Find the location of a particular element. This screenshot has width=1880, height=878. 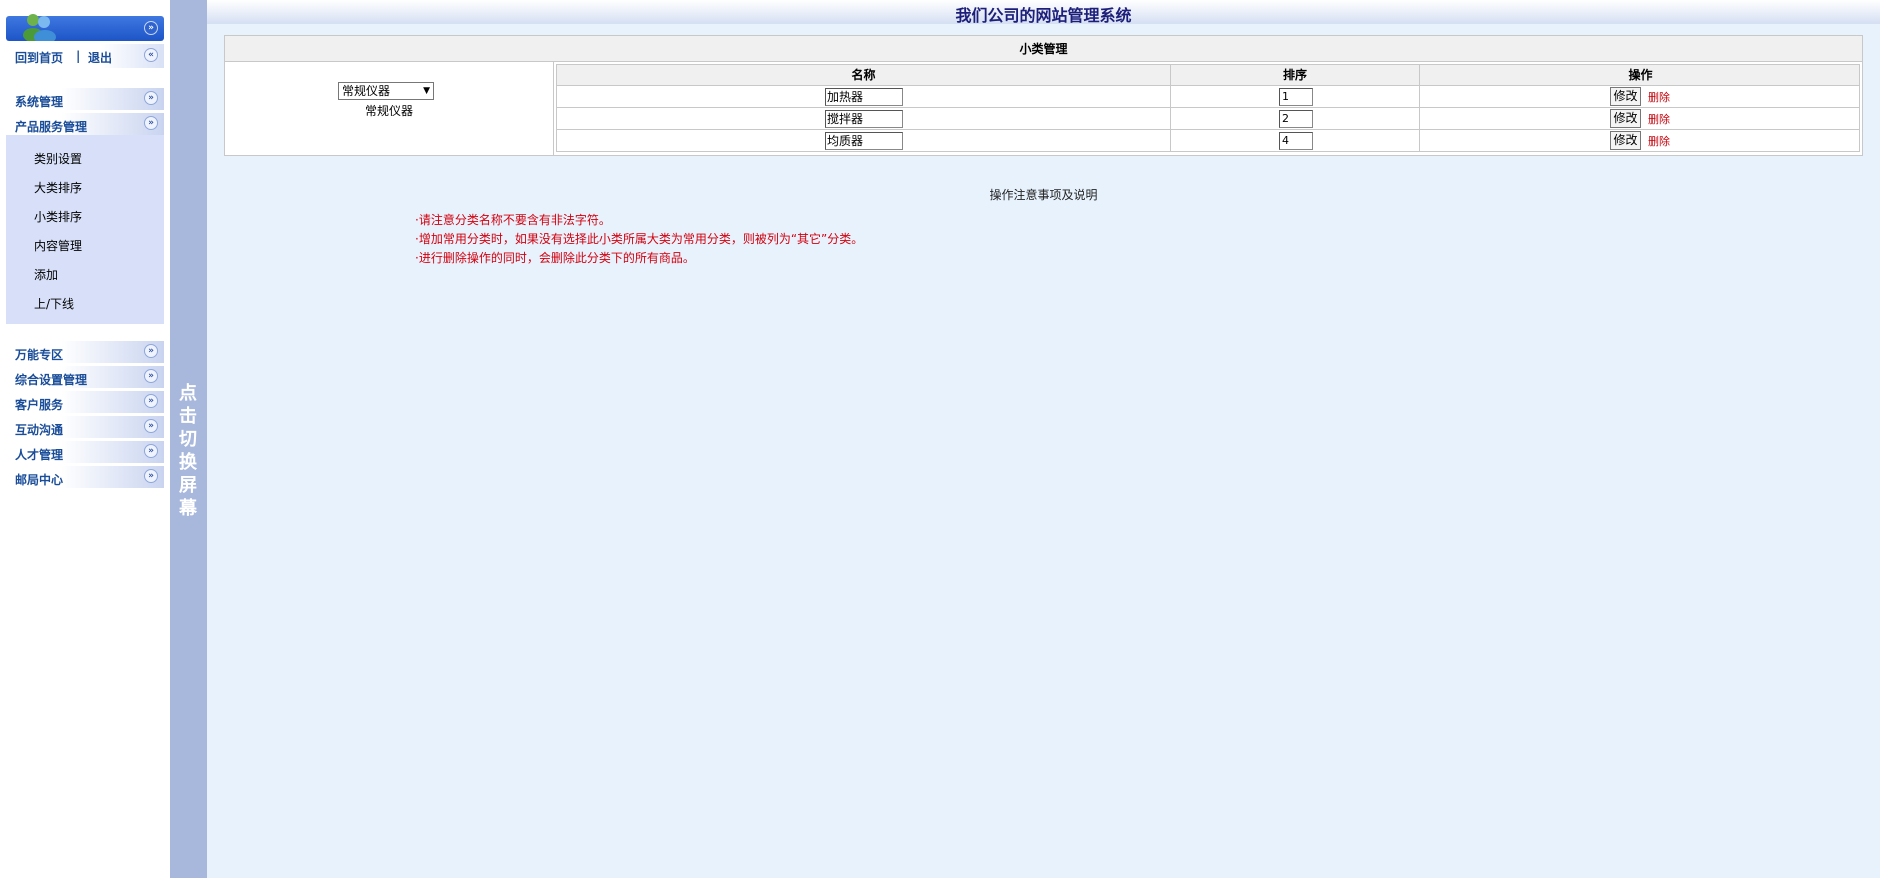

category-select: 常规仪器 ▼ is located at coordinates (386, 91).